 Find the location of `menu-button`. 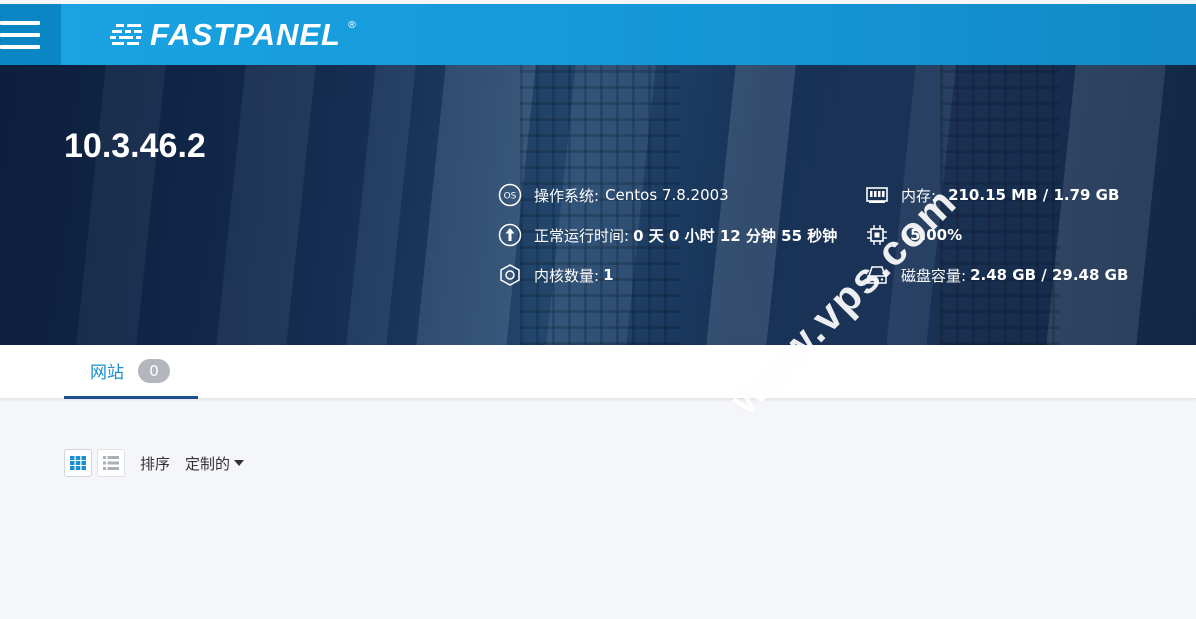

menu-button is located at coordinates (30, 34).